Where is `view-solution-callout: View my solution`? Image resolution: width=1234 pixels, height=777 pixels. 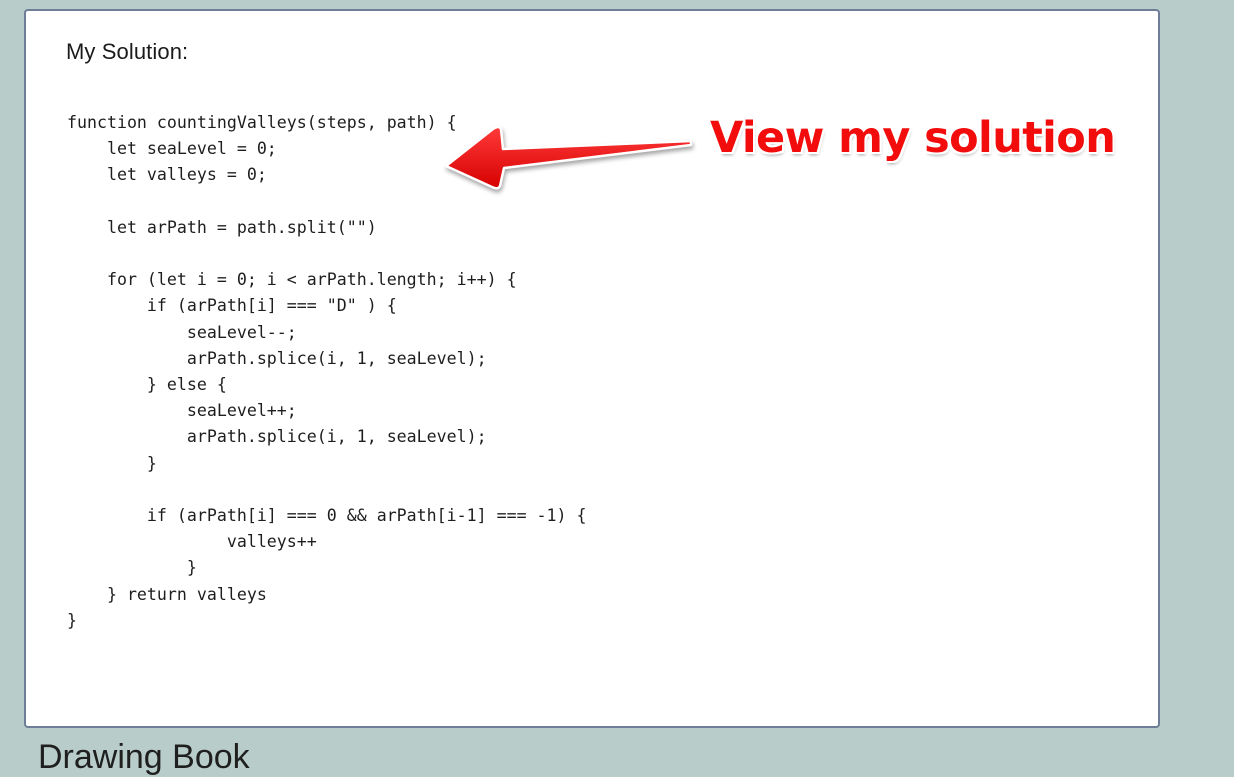 view-solution-callout: View my solution is located at coordinates (913, 138).